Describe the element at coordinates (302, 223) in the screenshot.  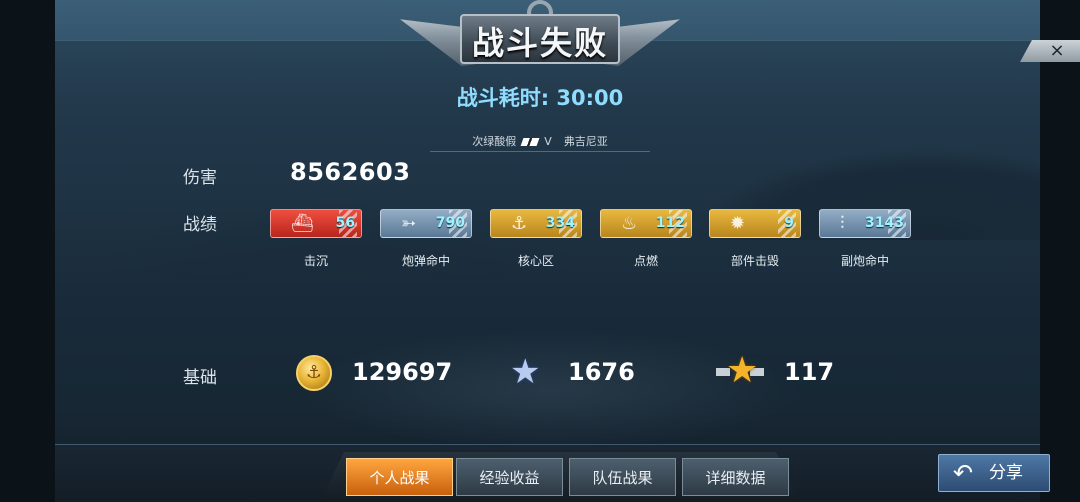
I see `ship-sunk-icon: ⛴` at that location.